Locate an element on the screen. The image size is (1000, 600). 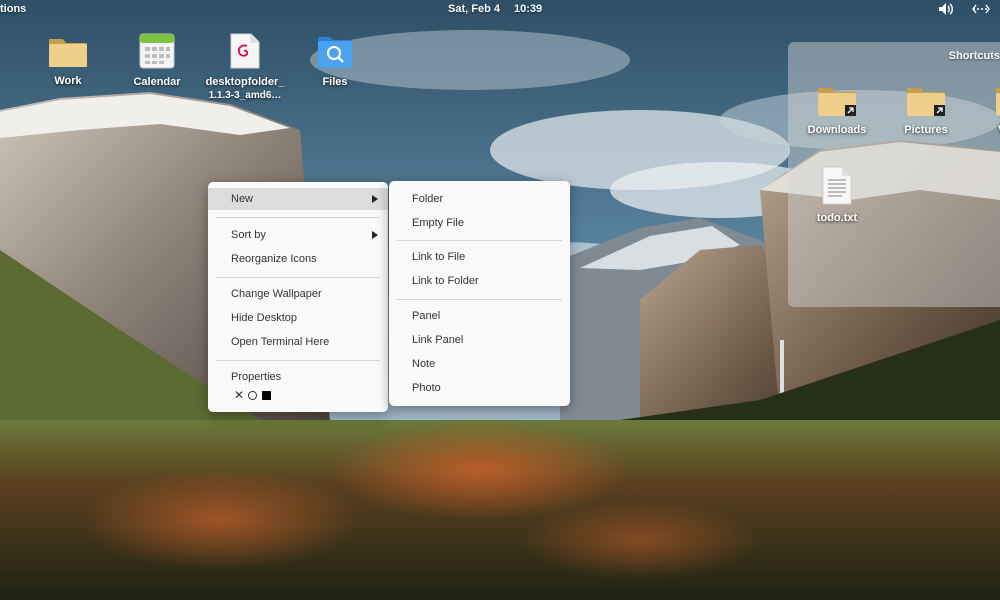
menu-item-label: Folder is located at coordinates (428, 199).